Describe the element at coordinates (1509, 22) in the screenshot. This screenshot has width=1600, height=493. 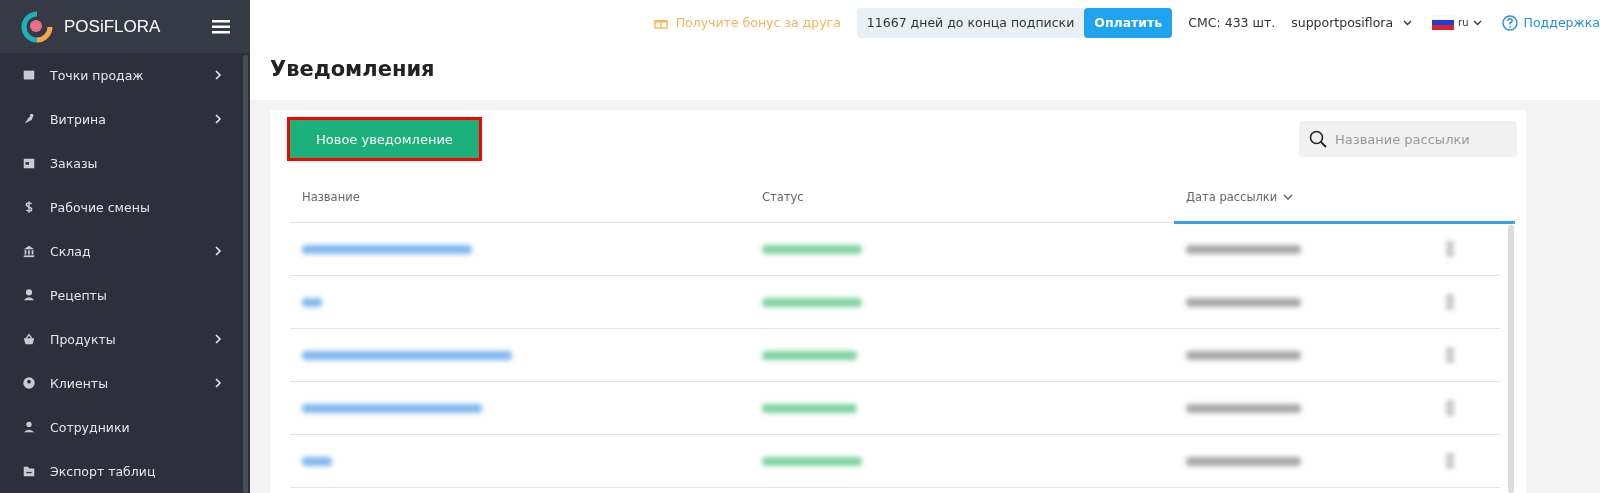
I see `help-icon` at that location.